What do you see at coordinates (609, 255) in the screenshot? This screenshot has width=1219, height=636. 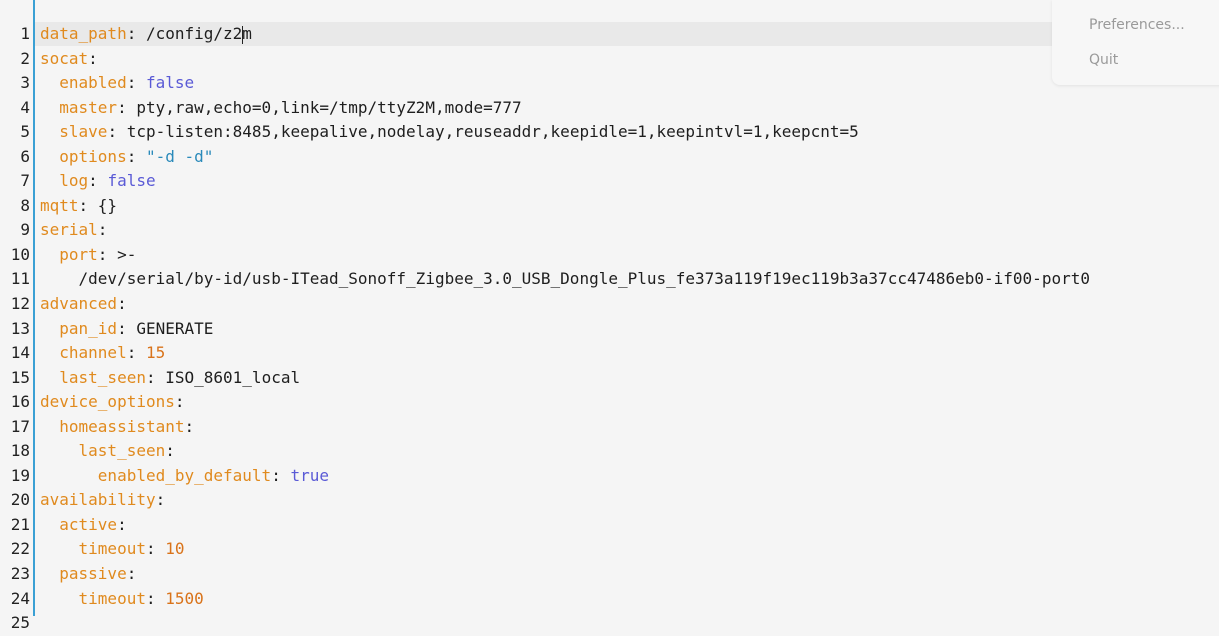 I see `code-line: 10 port: >-` at bounding box center [609, 255].